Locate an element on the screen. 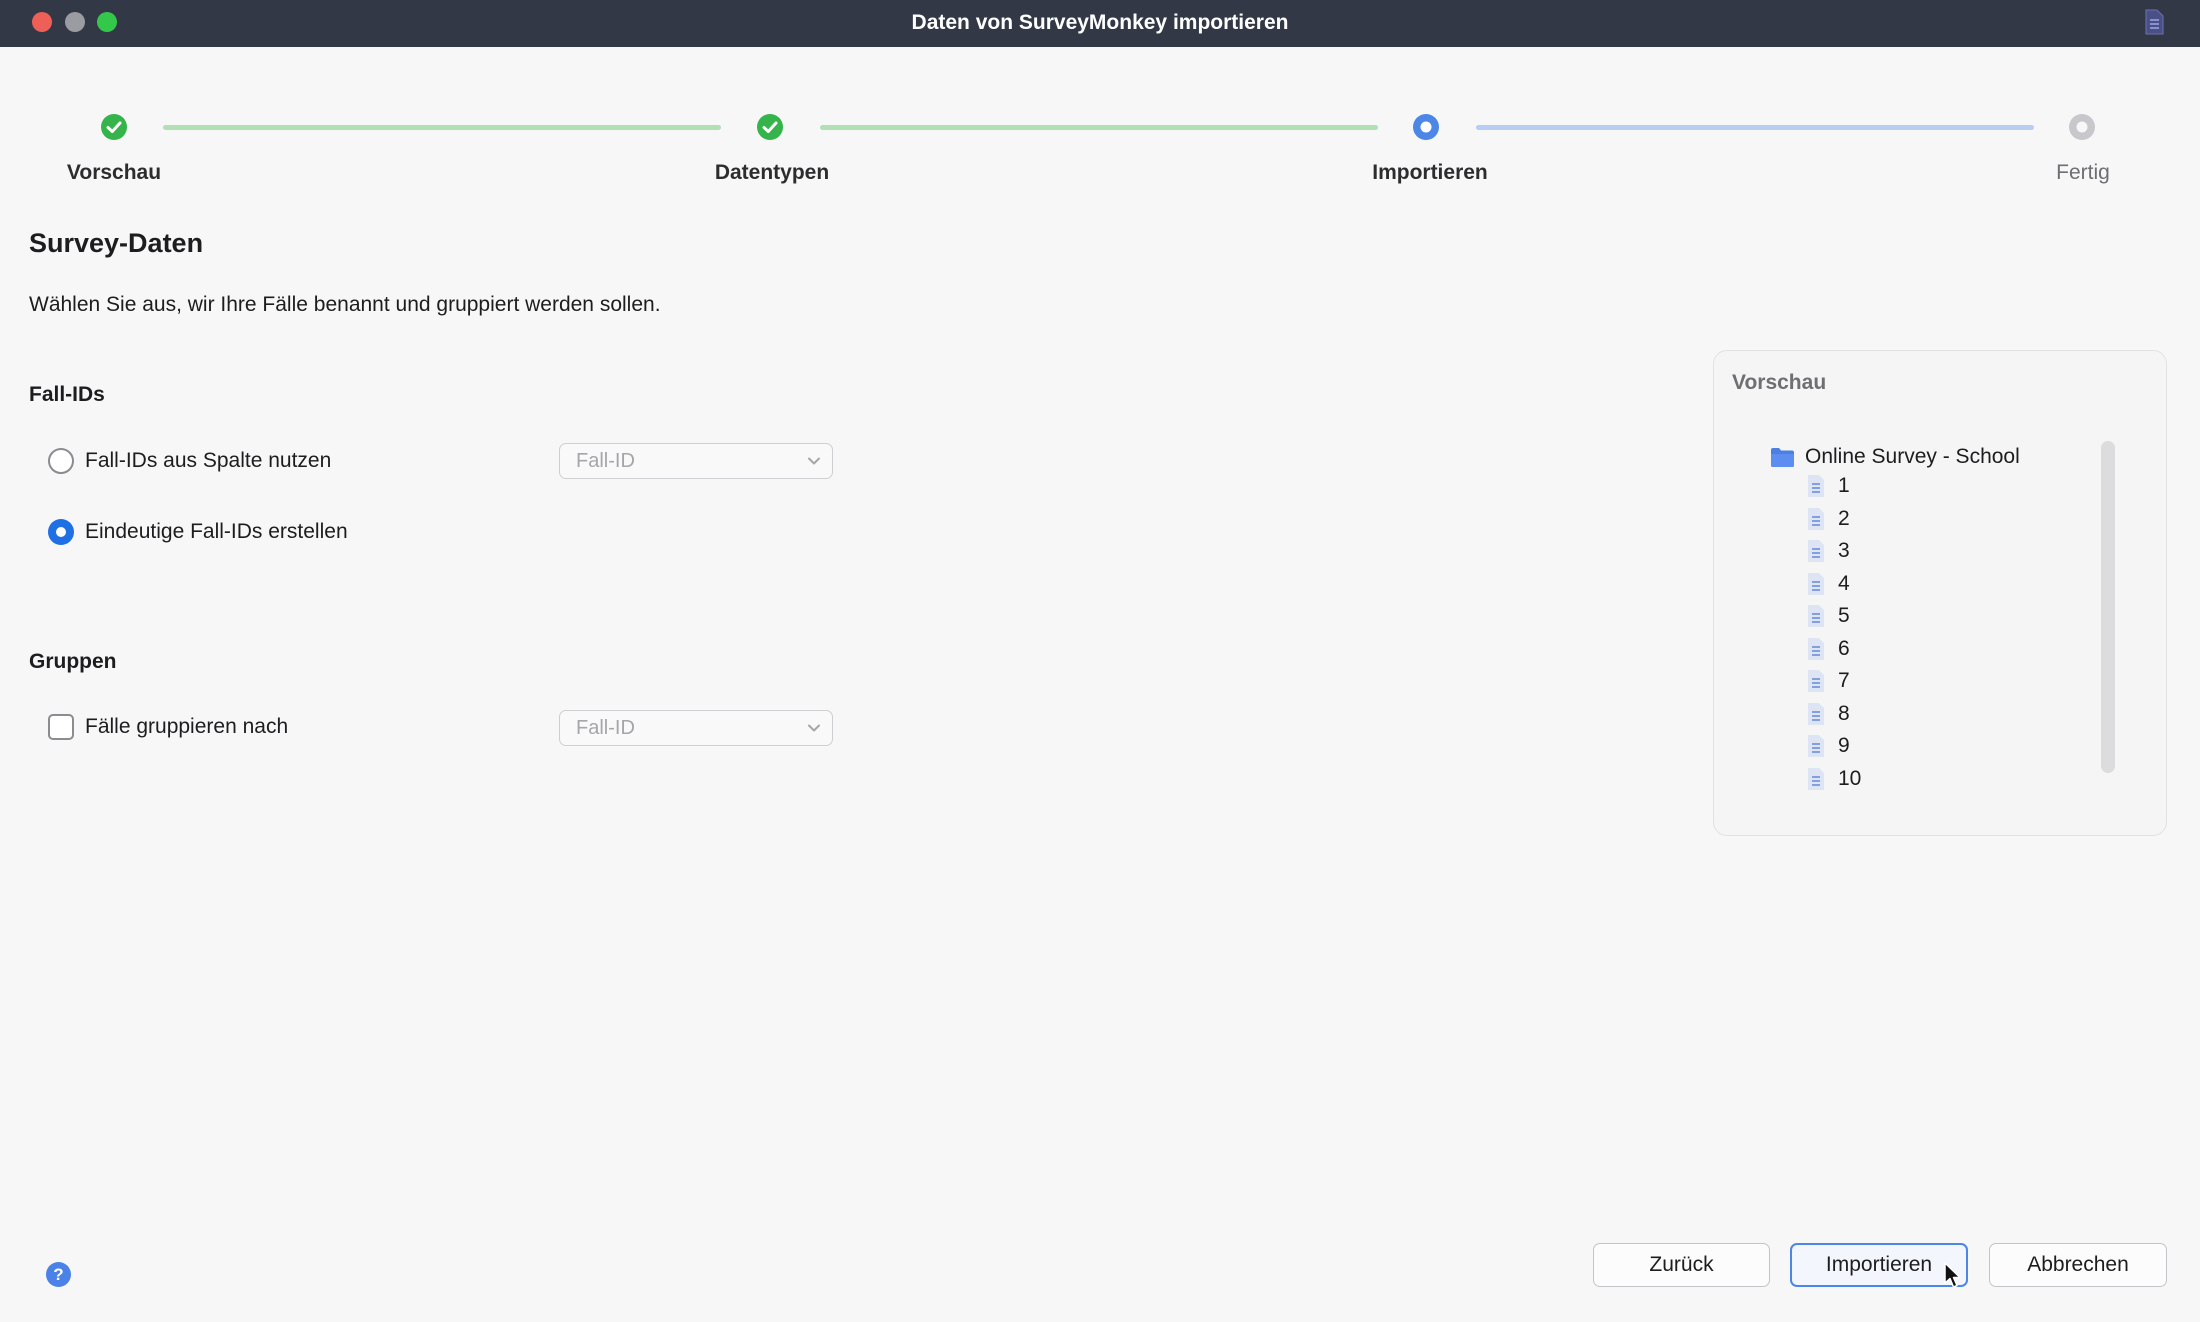 This screenshot has height=1322, width=2200. tree-item: 7 is located at coordinates (1828, 681).